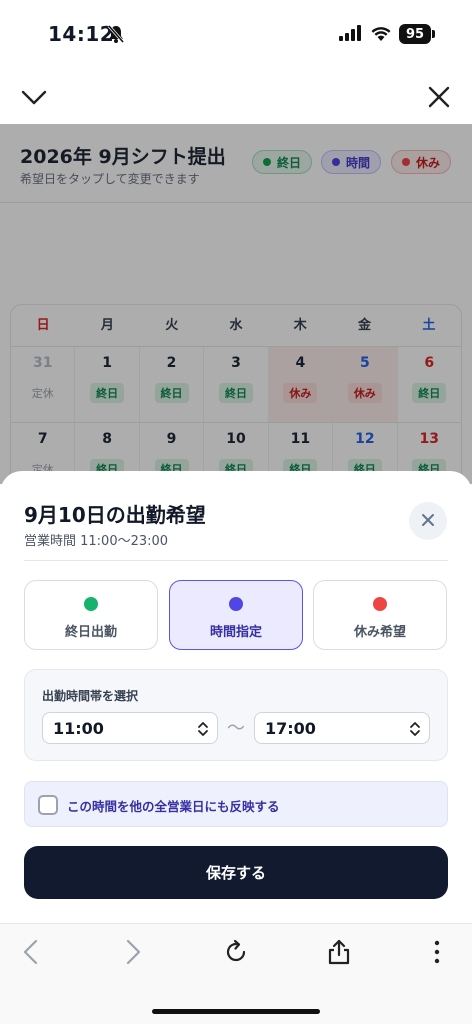 This screenshot has width=472, height=1024. Describe the element at coordinates (235, 632) in the screenshot. I see `option-label: 時間指定` at that location.